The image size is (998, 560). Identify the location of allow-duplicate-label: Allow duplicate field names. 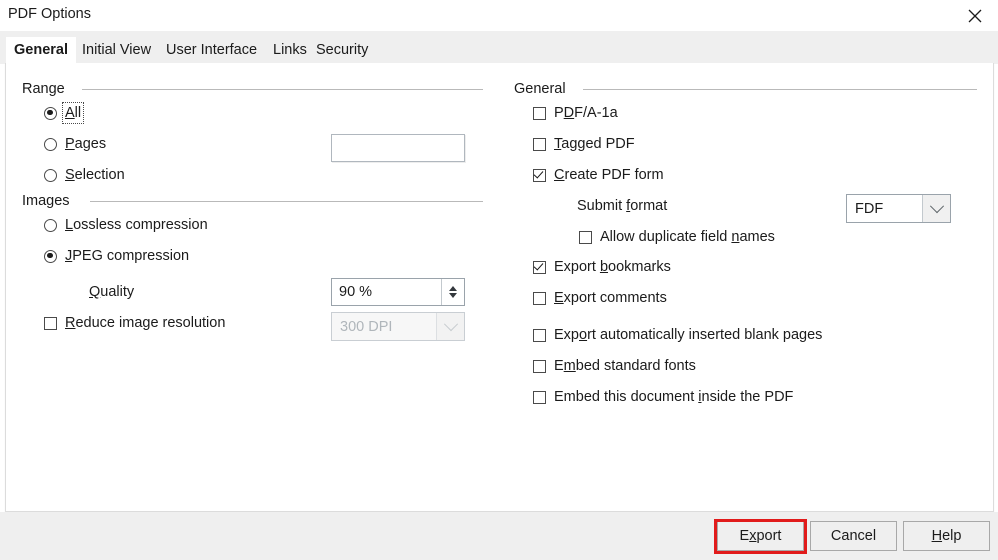
(687, 237).